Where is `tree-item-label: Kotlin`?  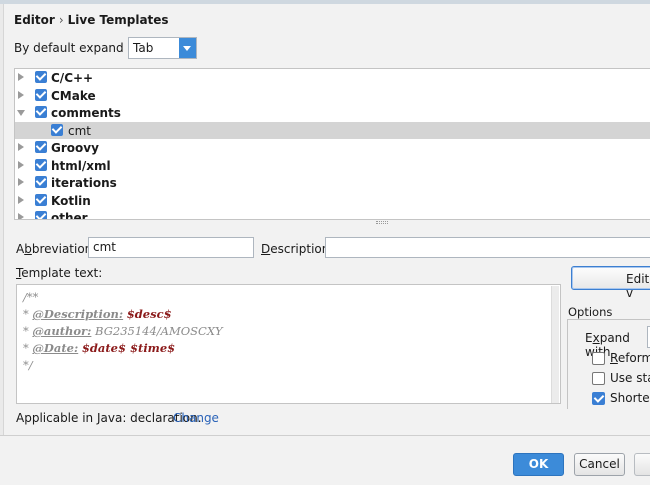 tree-item-label: Kotlin is located at coordinates (71, 200).